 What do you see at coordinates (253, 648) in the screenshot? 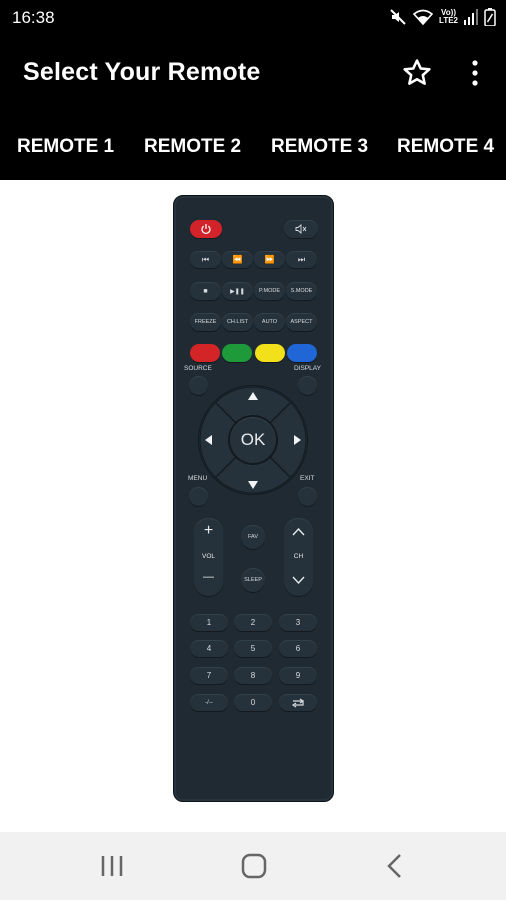
I see `number-button-5: 5` at bounding box center [253, 648].